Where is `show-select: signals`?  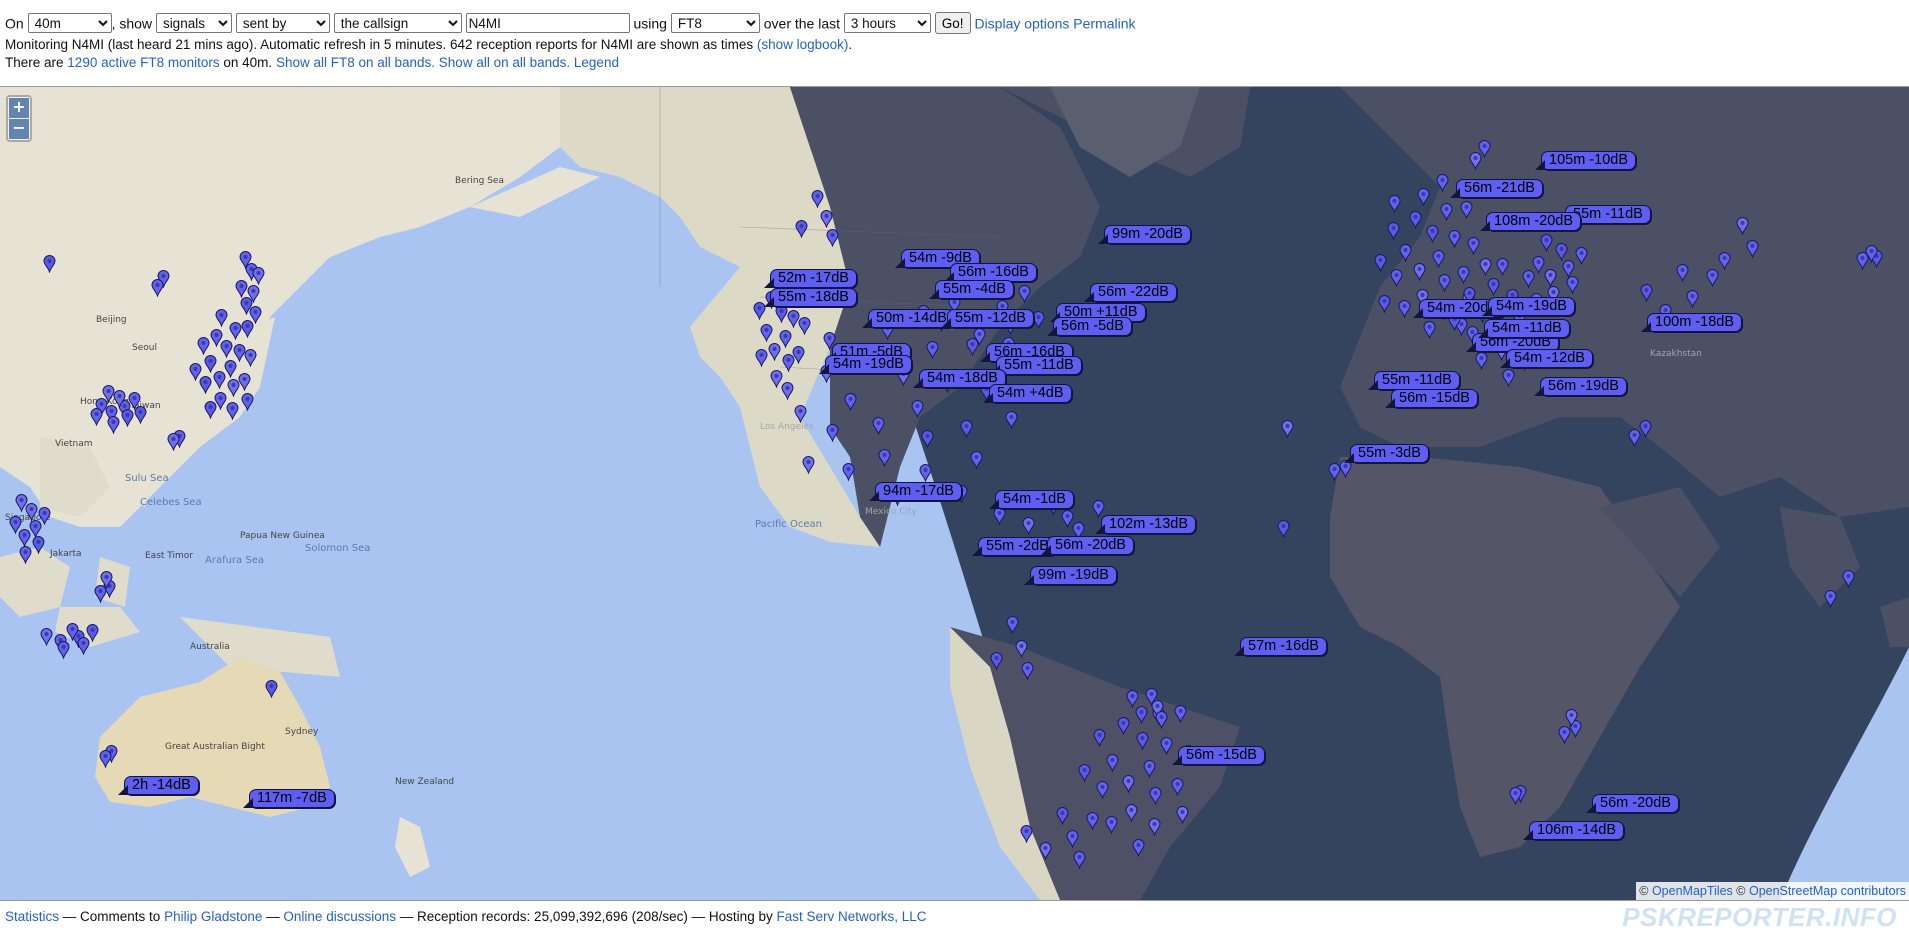 show-select: signals is located at coordinates (193, 23).